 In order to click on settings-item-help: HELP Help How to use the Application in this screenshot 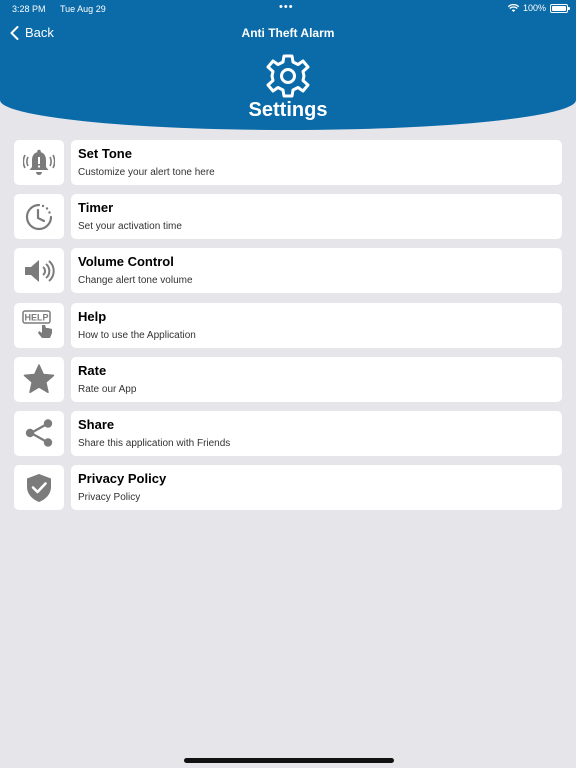, I will do `click(288, 325)`.